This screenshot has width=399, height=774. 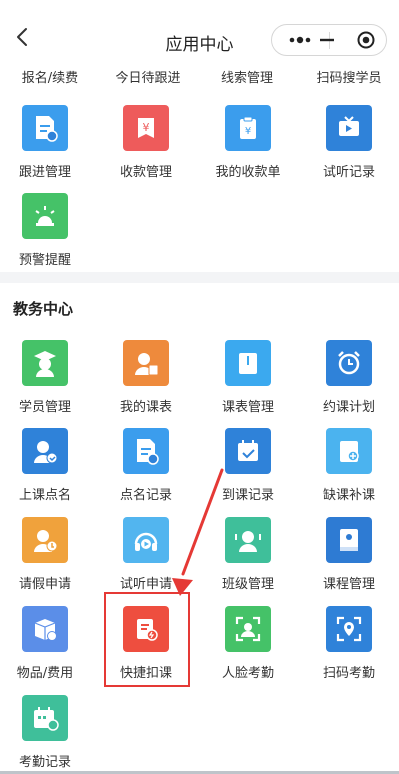 What do you see at coordinates (199, 33) in the screenshot?
I see `nav-header: 应用中心` at bounding box center [199, 33].